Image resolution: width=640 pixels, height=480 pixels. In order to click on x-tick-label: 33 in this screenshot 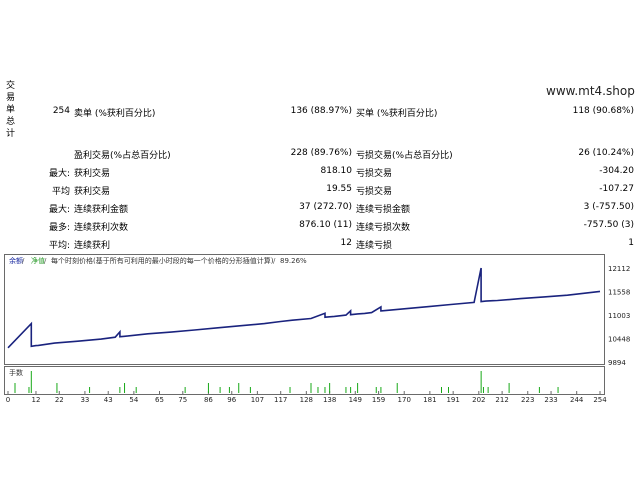, I will do `click(84, 400)`.